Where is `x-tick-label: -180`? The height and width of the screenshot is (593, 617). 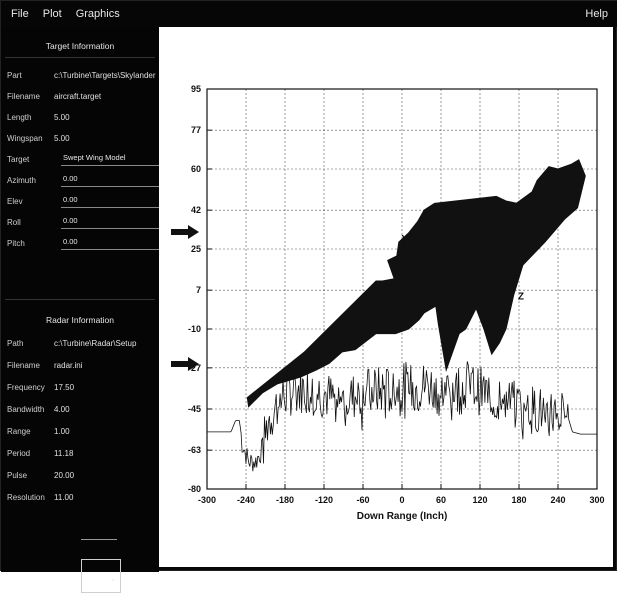
x-tick-label: -180 is located at coordinates (285, 500).